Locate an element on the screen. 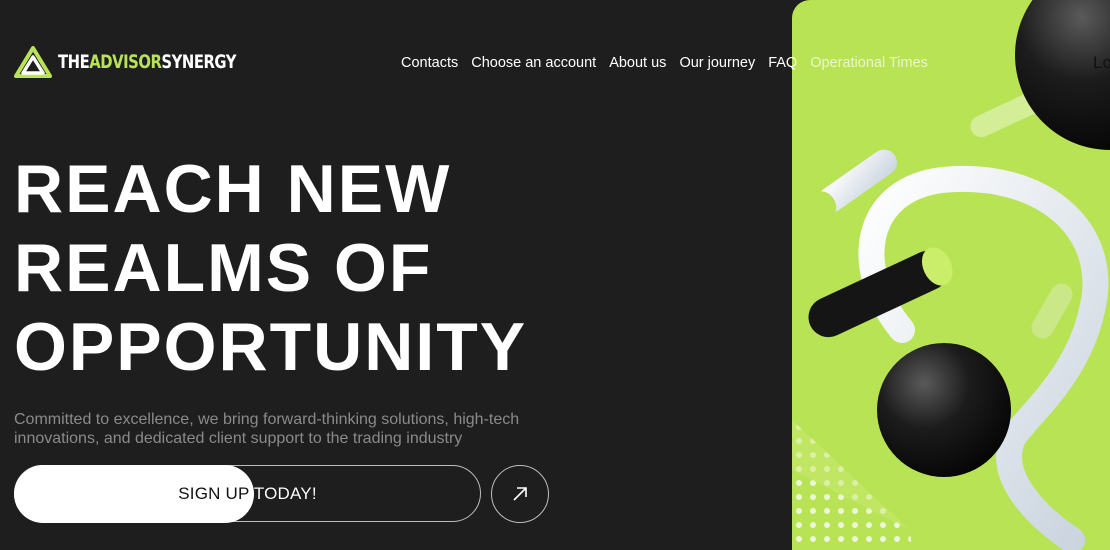 Image resolution: width=1110 pixels, height=550 pixels. brand-logo: THEADVISORSYNERGY is located at coordinates (150, 62).